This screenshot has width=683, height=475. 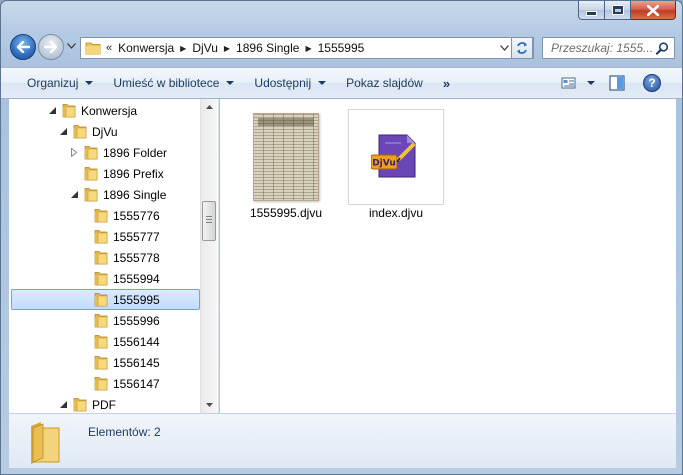 What do you see at coordinates (136, 257) in the screenshot?
I see `tree-item-label: 1555778` at bounding box center [136, 257].